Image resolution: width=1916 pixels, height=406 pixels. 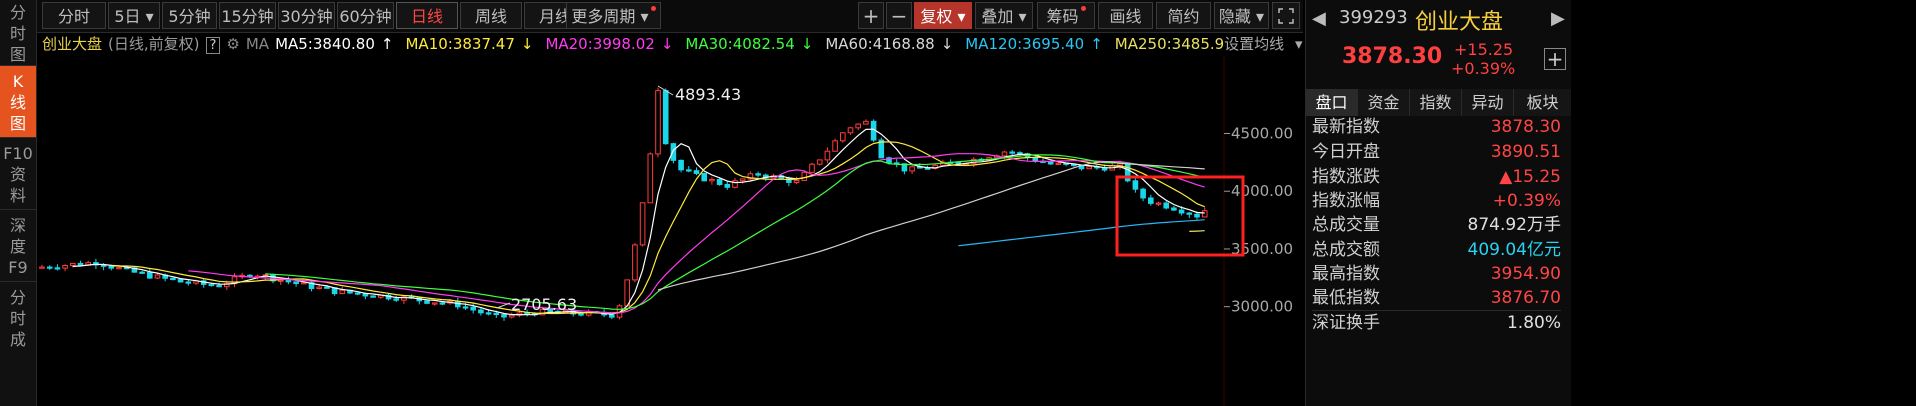 I want to click on hide-button: 隐藏 ▾, so click(x=1241, y=15).